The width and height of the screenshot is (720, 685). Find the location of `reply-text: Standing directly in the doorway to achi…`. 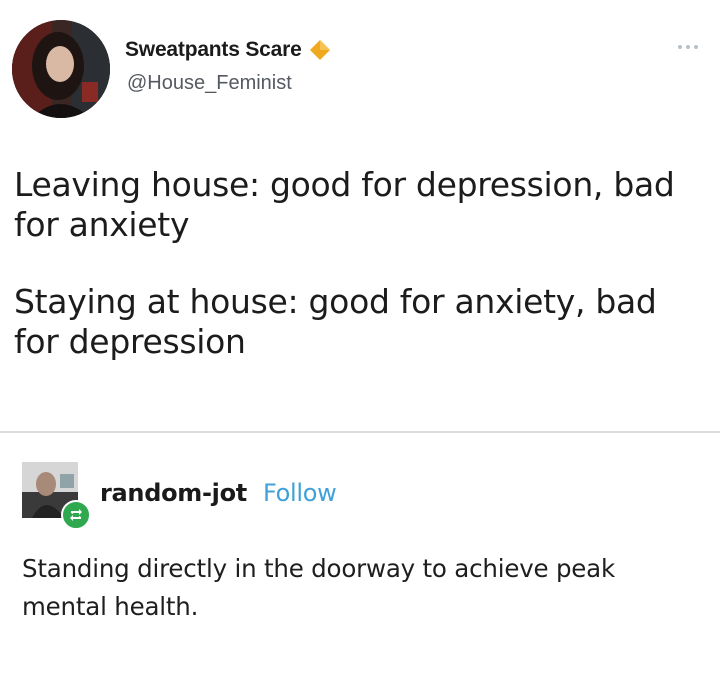

reply-text: Standing directly in the doorway to achi… is located at coordinates (318, 587).